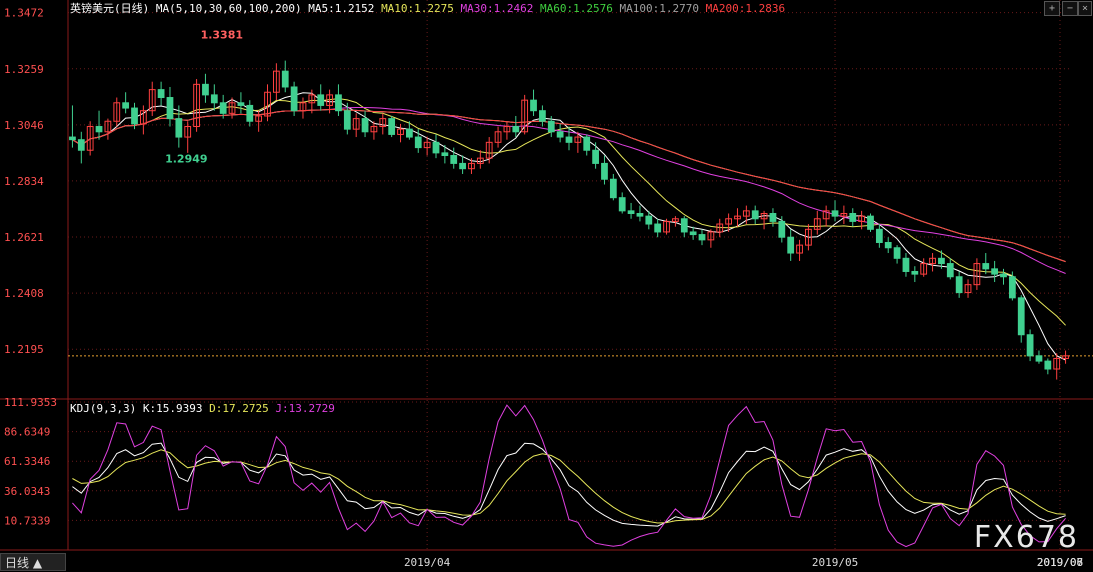  What do you see at coordinates (27, 520) in the screenshot?
I see `kdj-tick-label: 10.7339` at bounding box center [27, 520].